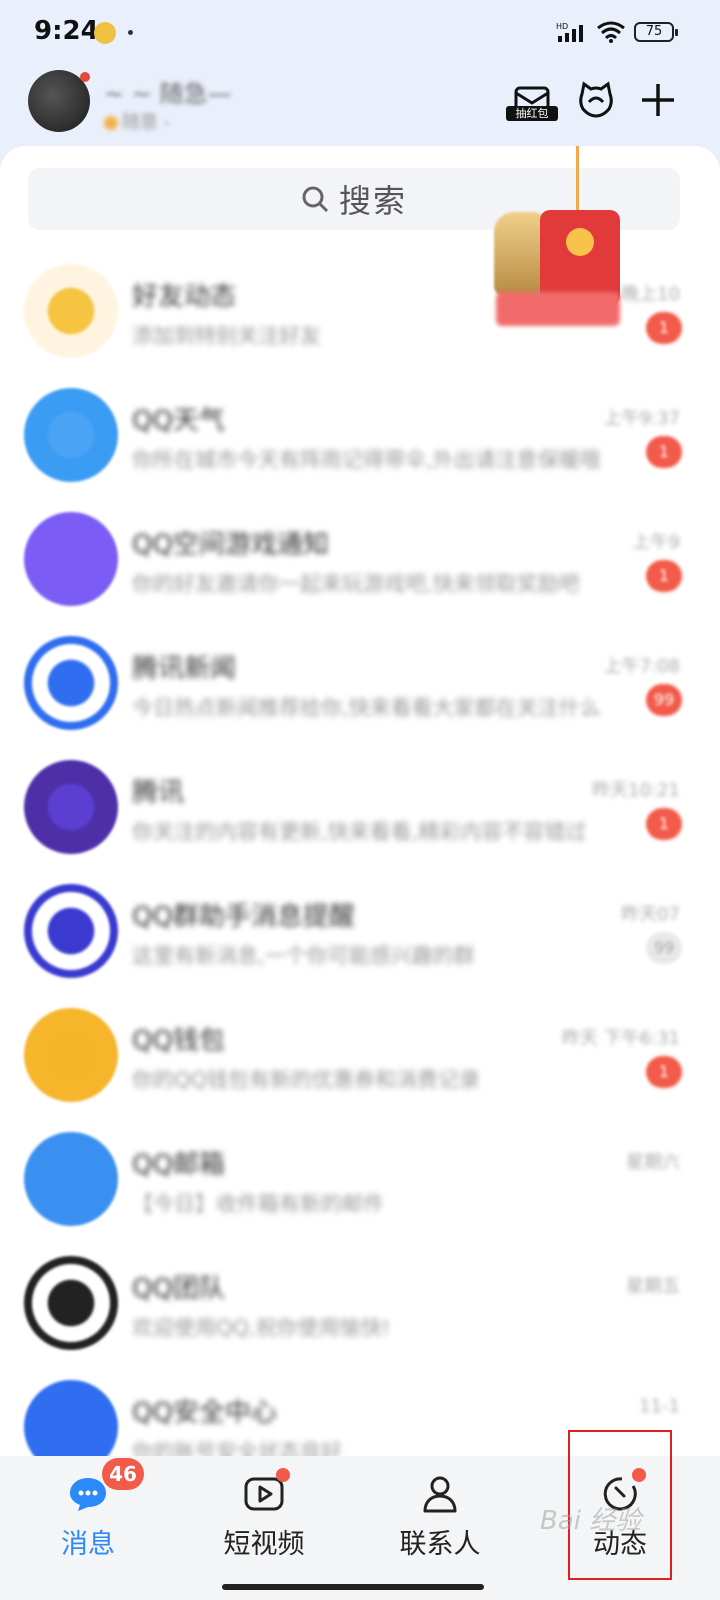 The image size is (720, 1600). I want to click on online-status-text: 随意 -, so click(146, 122).